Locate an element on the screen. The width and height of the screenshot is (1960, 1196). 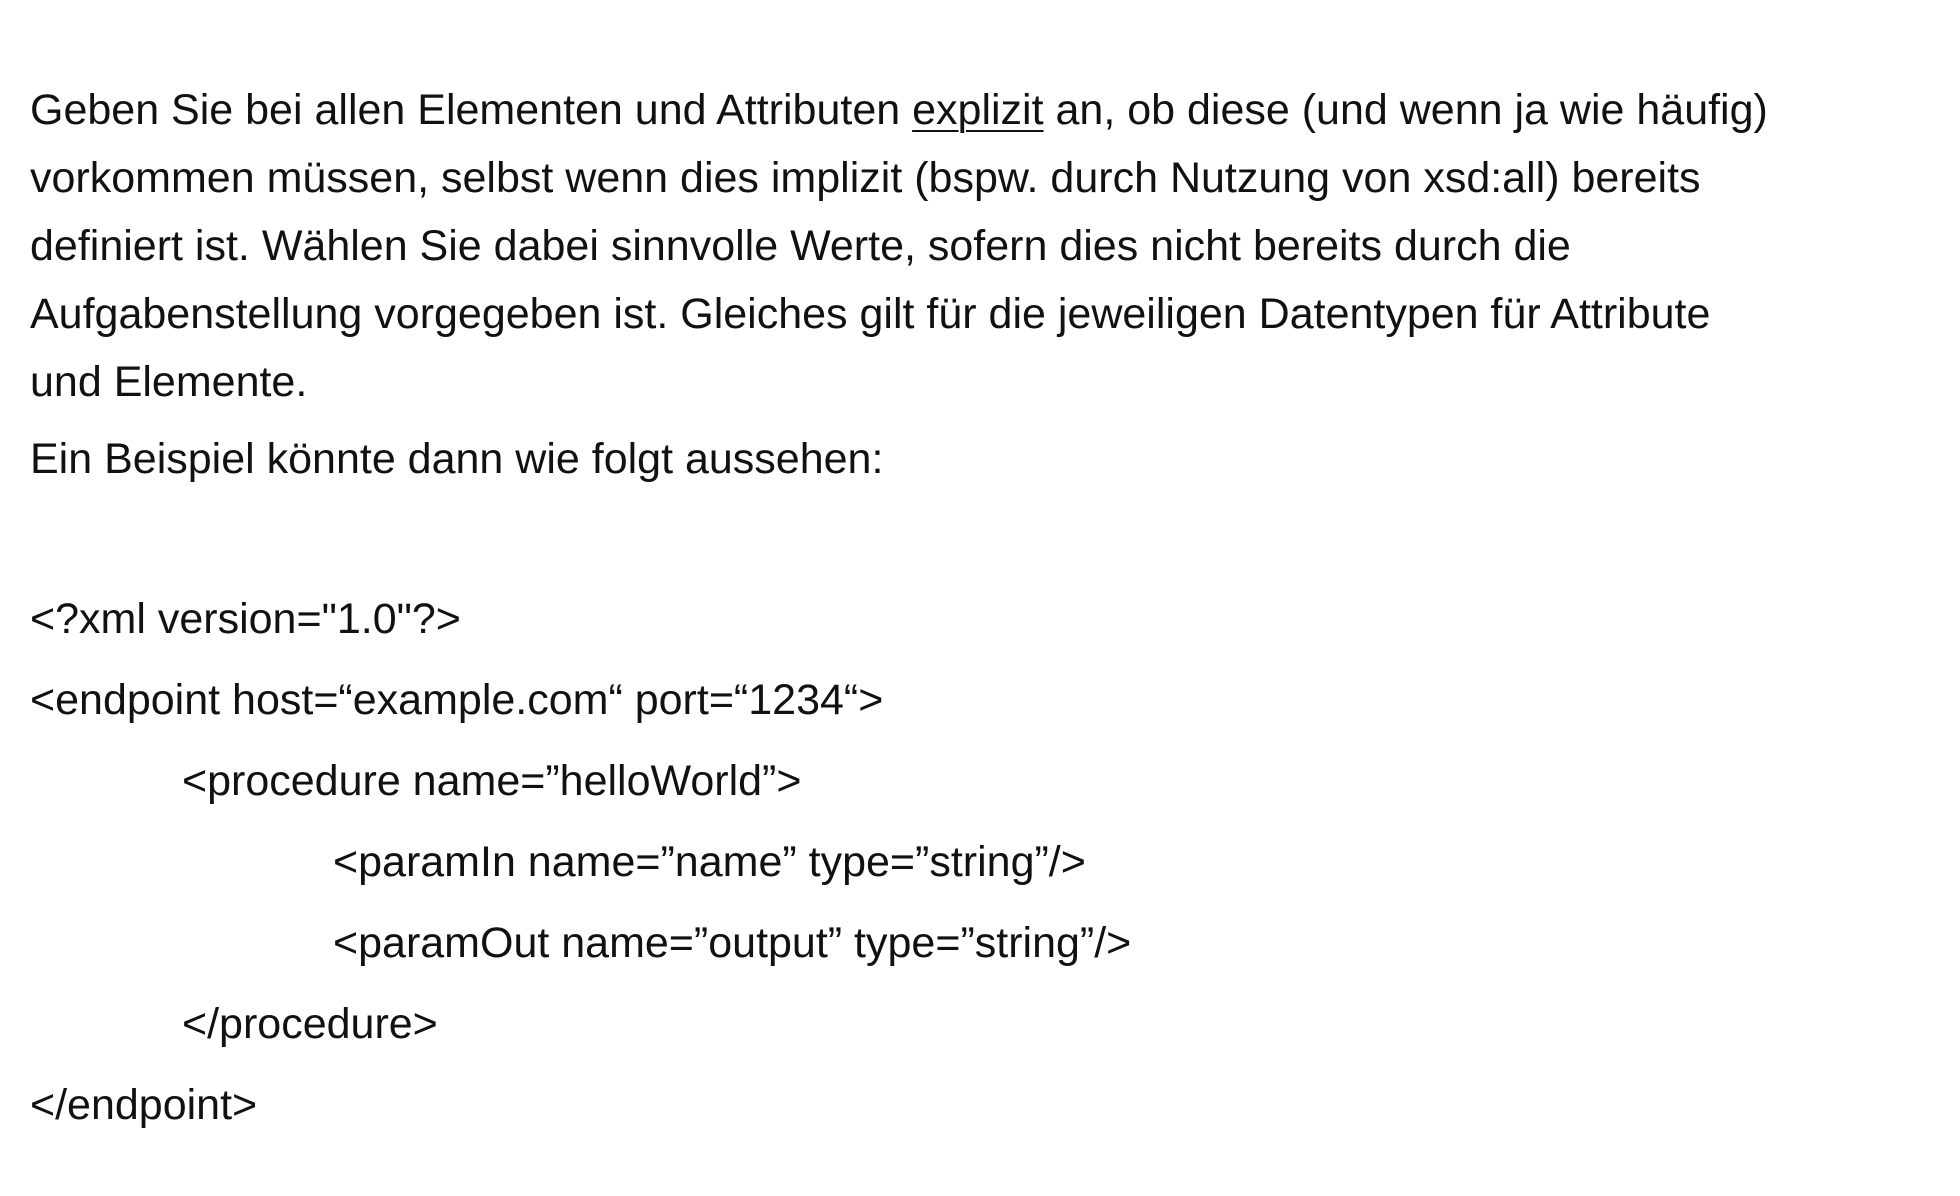
procedure-open-tag-line: <procedure name=”helloWorld”> is located at coordinates (492, 781).